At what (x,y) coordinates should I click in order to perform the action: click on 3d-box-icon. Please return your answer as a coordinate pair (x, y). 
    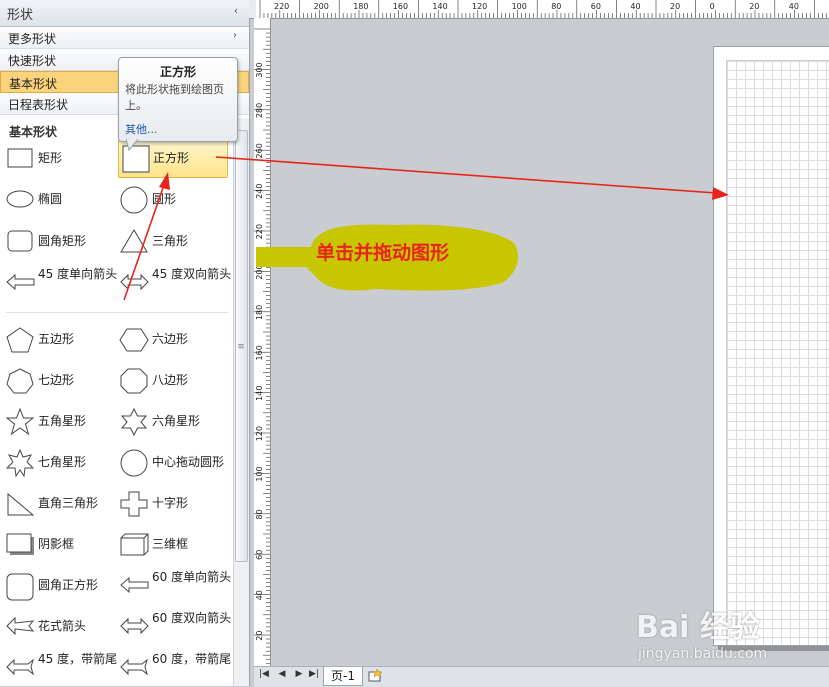
    Looking at the image, I should click on (134, 544).